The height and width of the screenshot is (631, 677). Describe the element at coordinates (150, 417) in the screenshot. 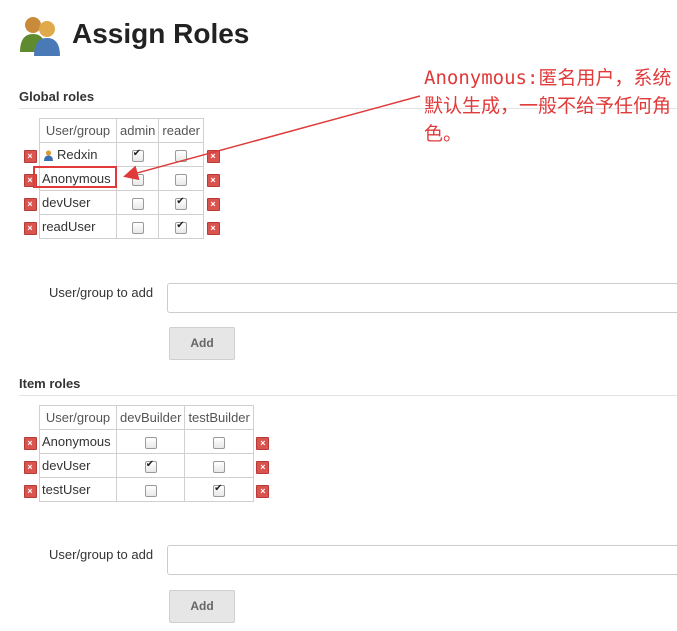

I see `column-header-devbuilder: devBuilder` at that location.